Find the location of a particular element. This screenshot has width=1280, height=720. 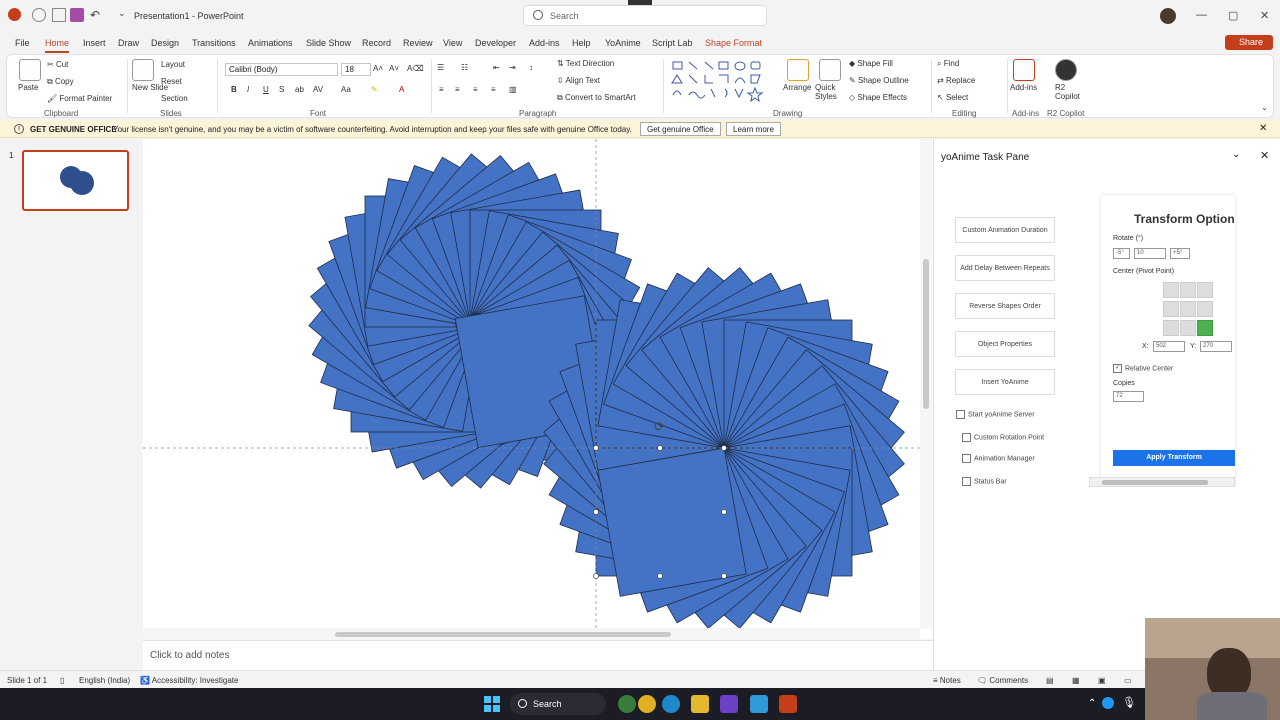

tab-draw: Draw is located at coordinates (128, 43).